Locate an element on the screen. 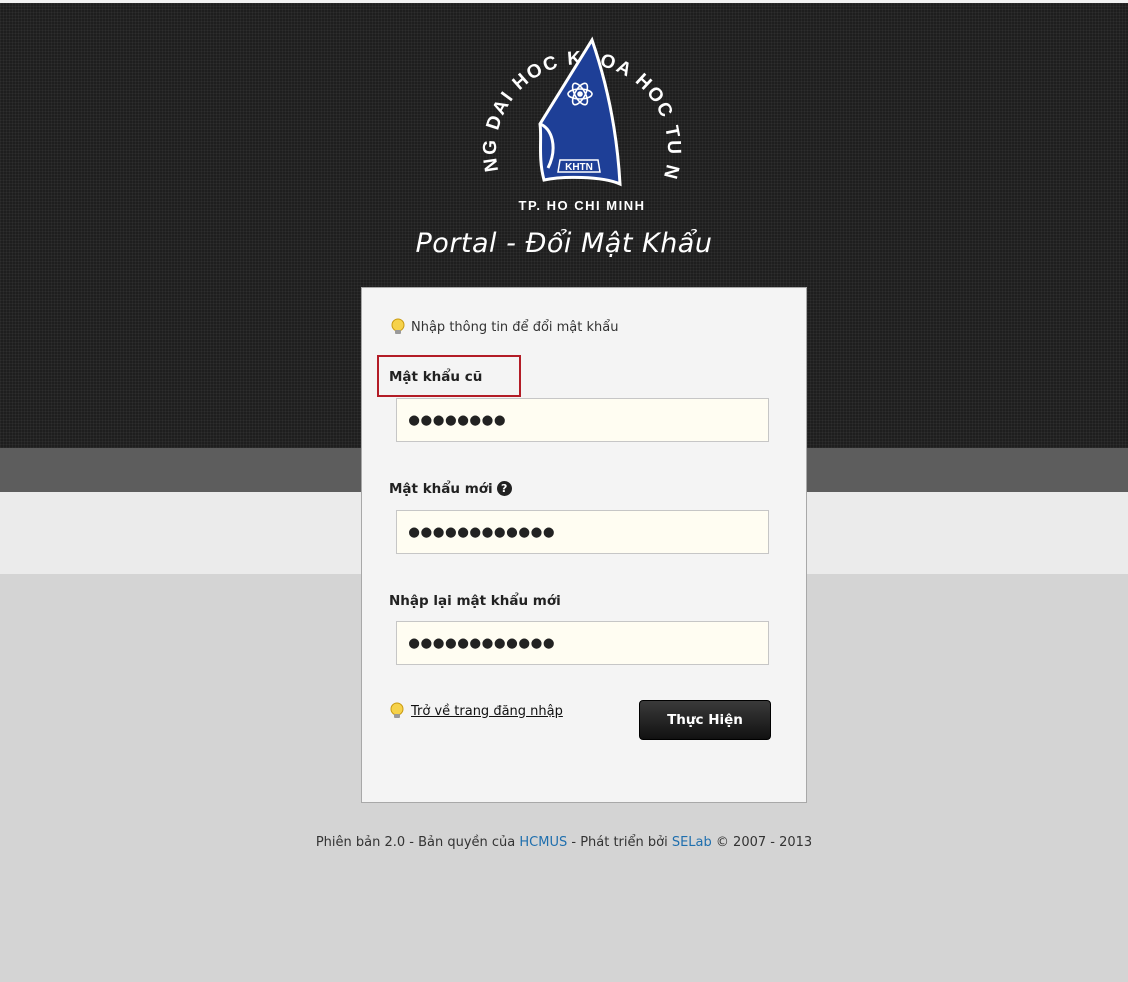  new-password-label-row: Mật khẩu mới? is located at coordinates (450, 489).